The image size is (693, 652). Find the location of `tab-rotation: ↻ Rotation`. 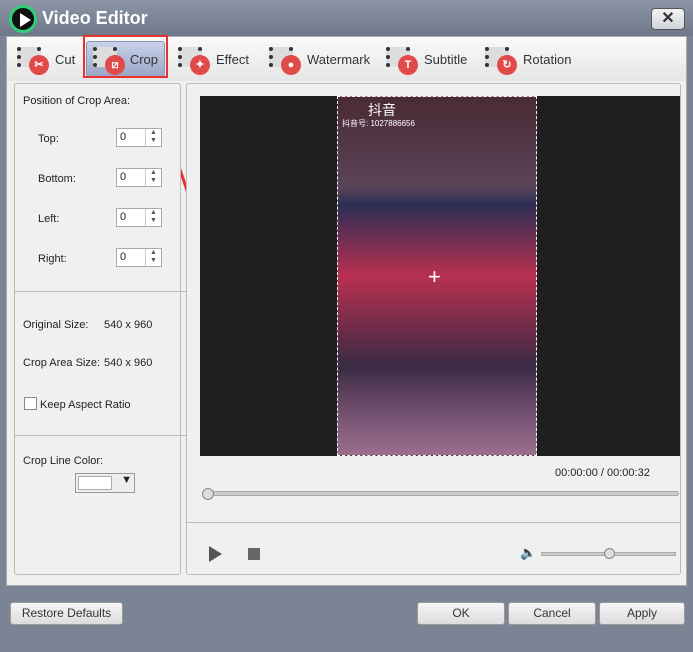

tab-rotation: ↻ Rotation is located at coordinates (528, 59).